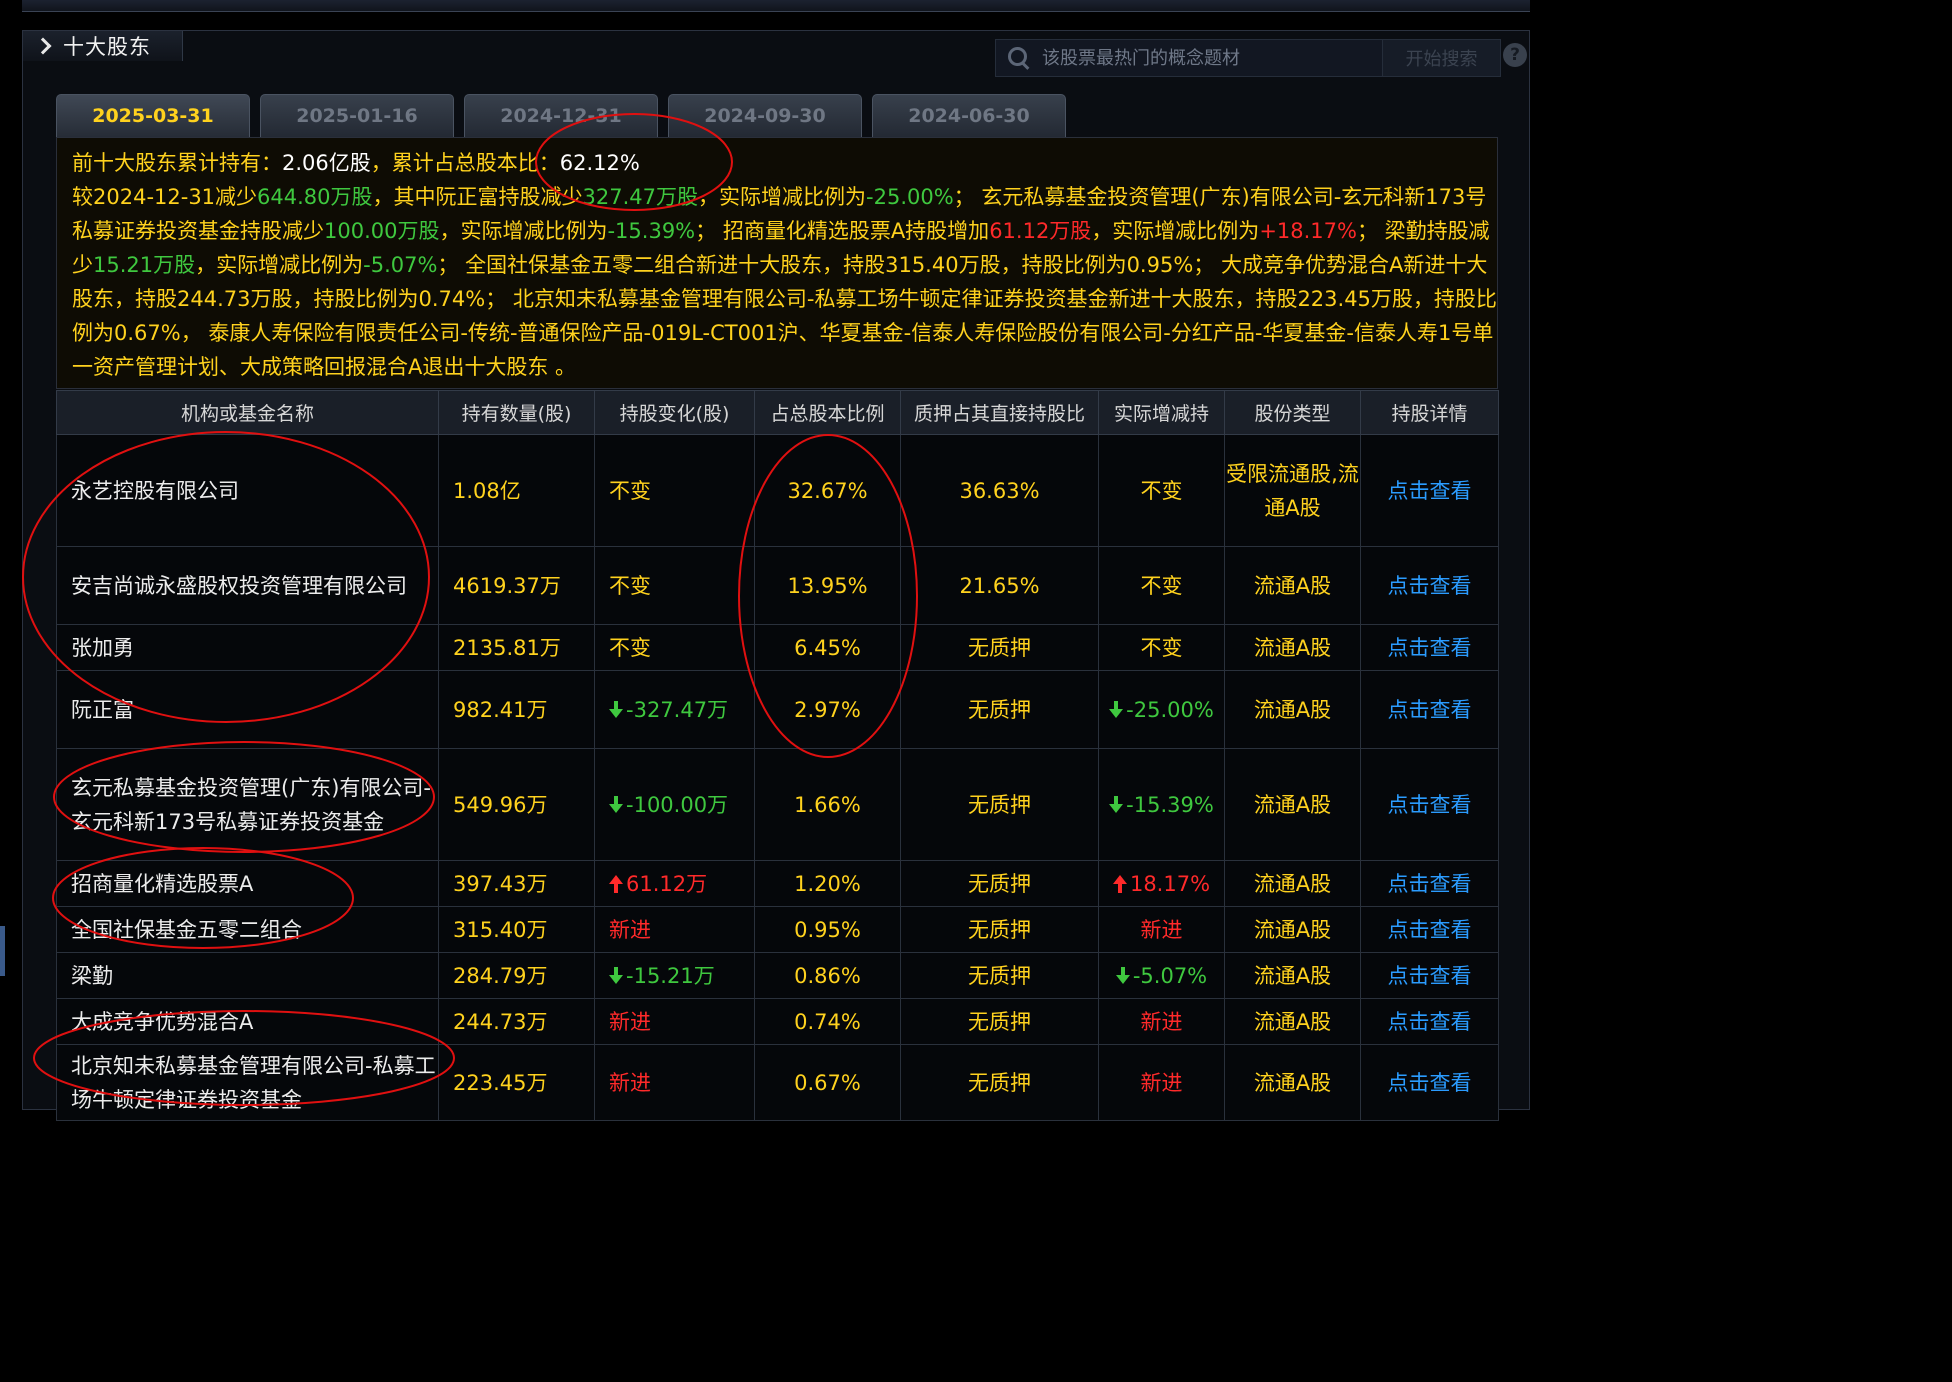 The image size is (1952, 1382). I want to click on holder-name: 安吉尚诚永盛股权投资管理有限公司, so click(247, 585).